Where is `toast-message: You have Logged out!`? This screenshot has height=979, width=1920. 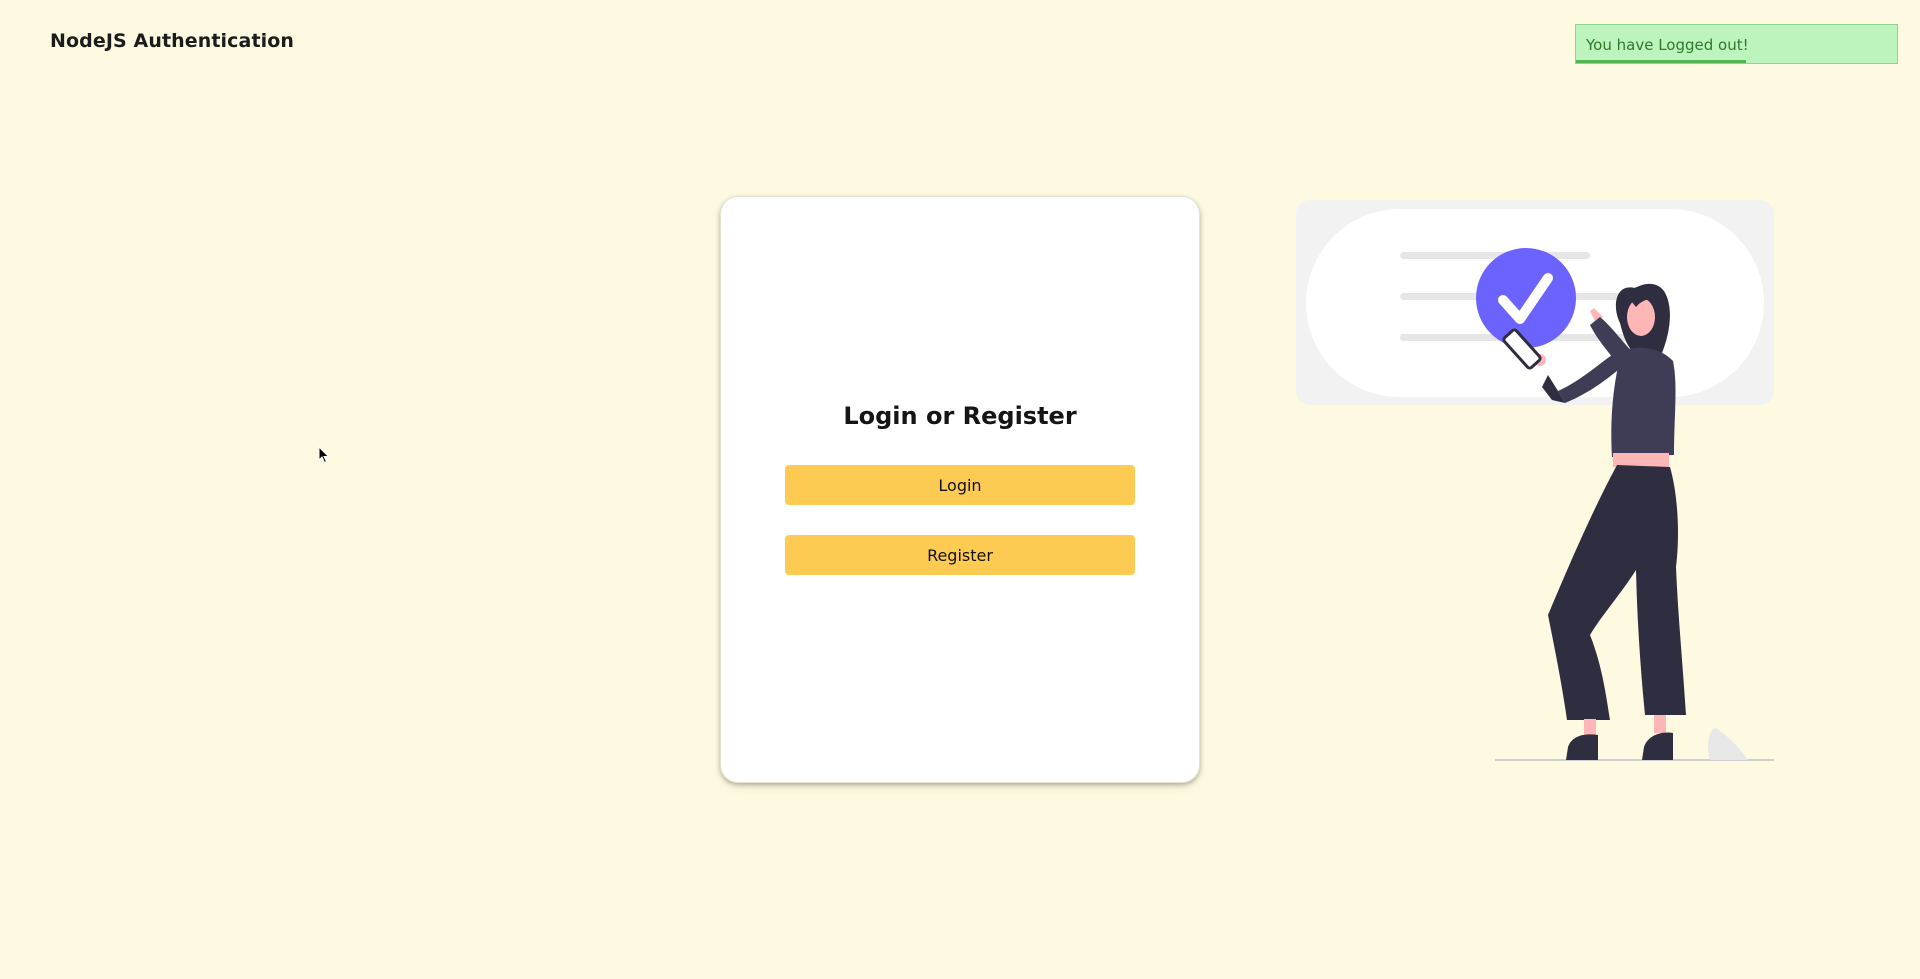 toast-message: You have Logged out! is located at coordinates (1667, 45).